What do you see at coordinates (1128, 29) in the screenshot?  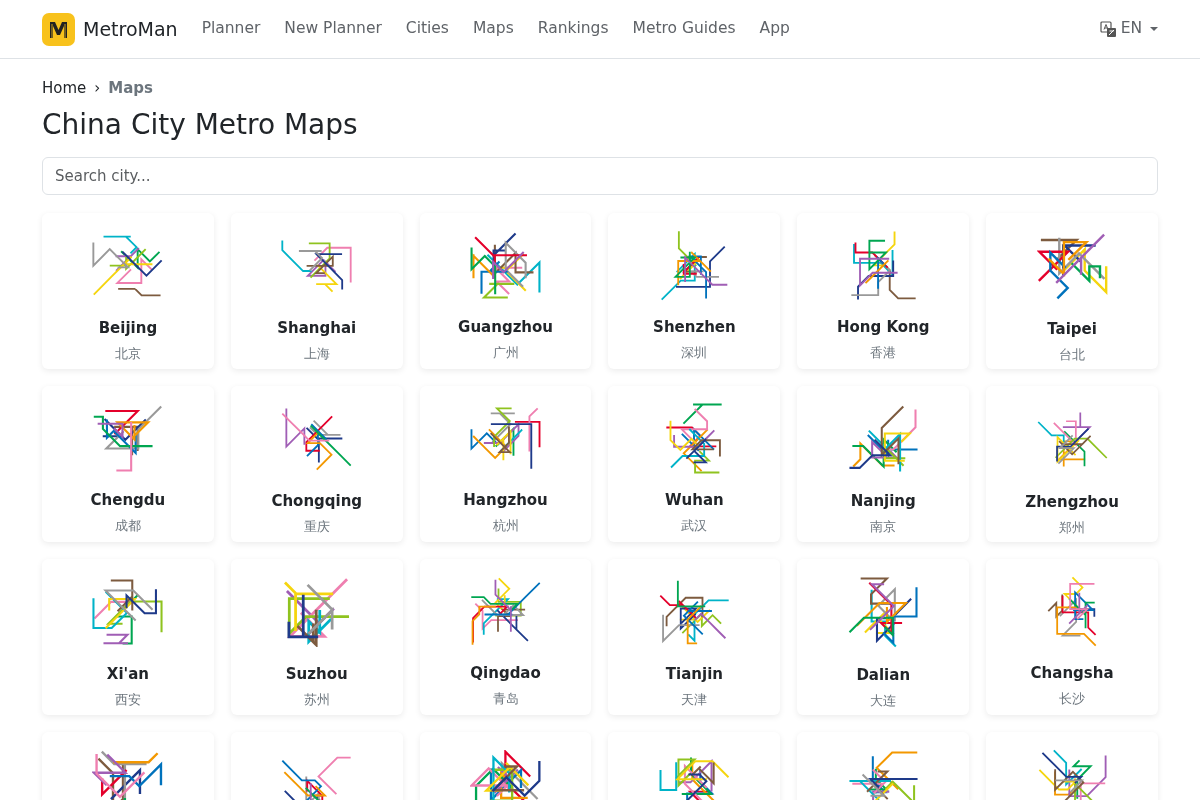 I see `language-dropdown: EN` at bounding box center [1128, 29].